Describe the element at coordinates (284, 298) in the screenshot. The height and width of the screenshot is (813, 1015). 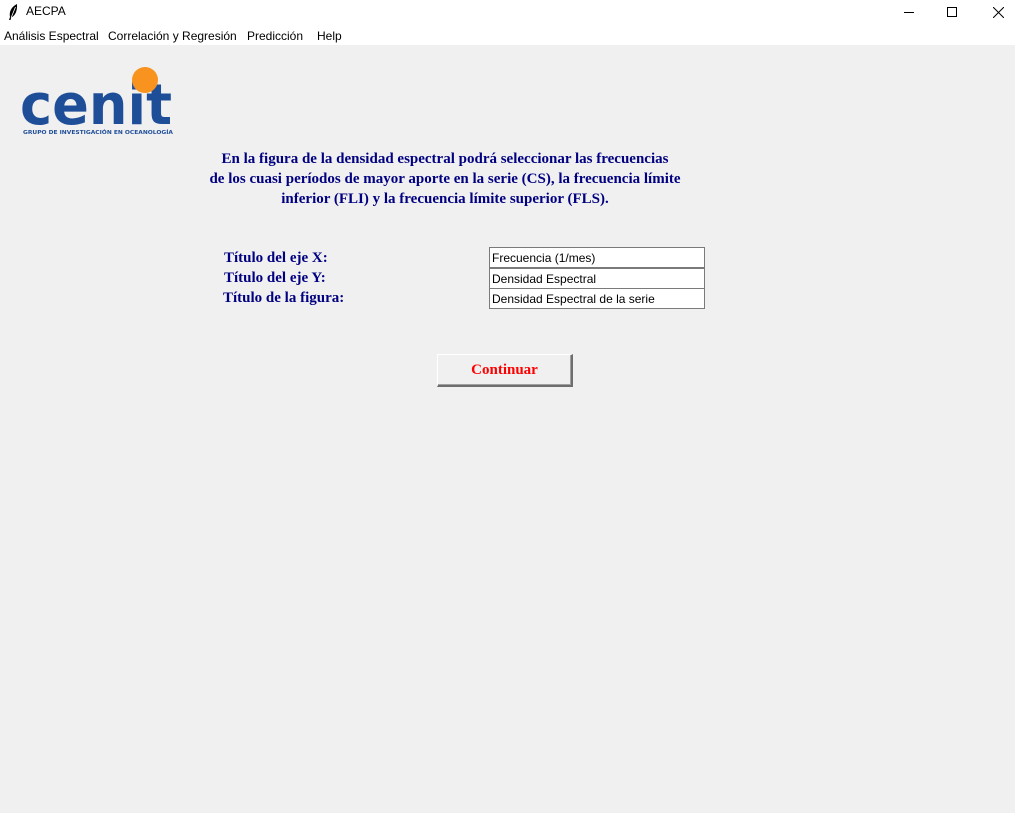
I see `figure-title-label: Título de la figura:` at that location.